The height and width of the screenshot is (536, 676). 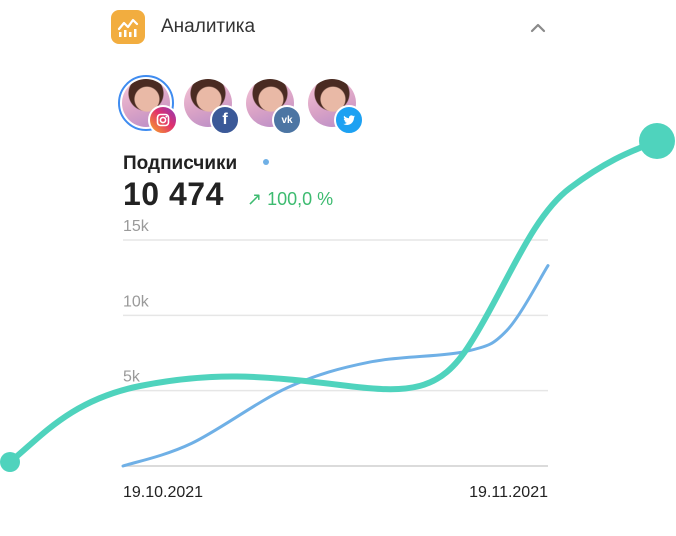 I want to click on y-tick-label: 15k, so click(x=136, y=226).